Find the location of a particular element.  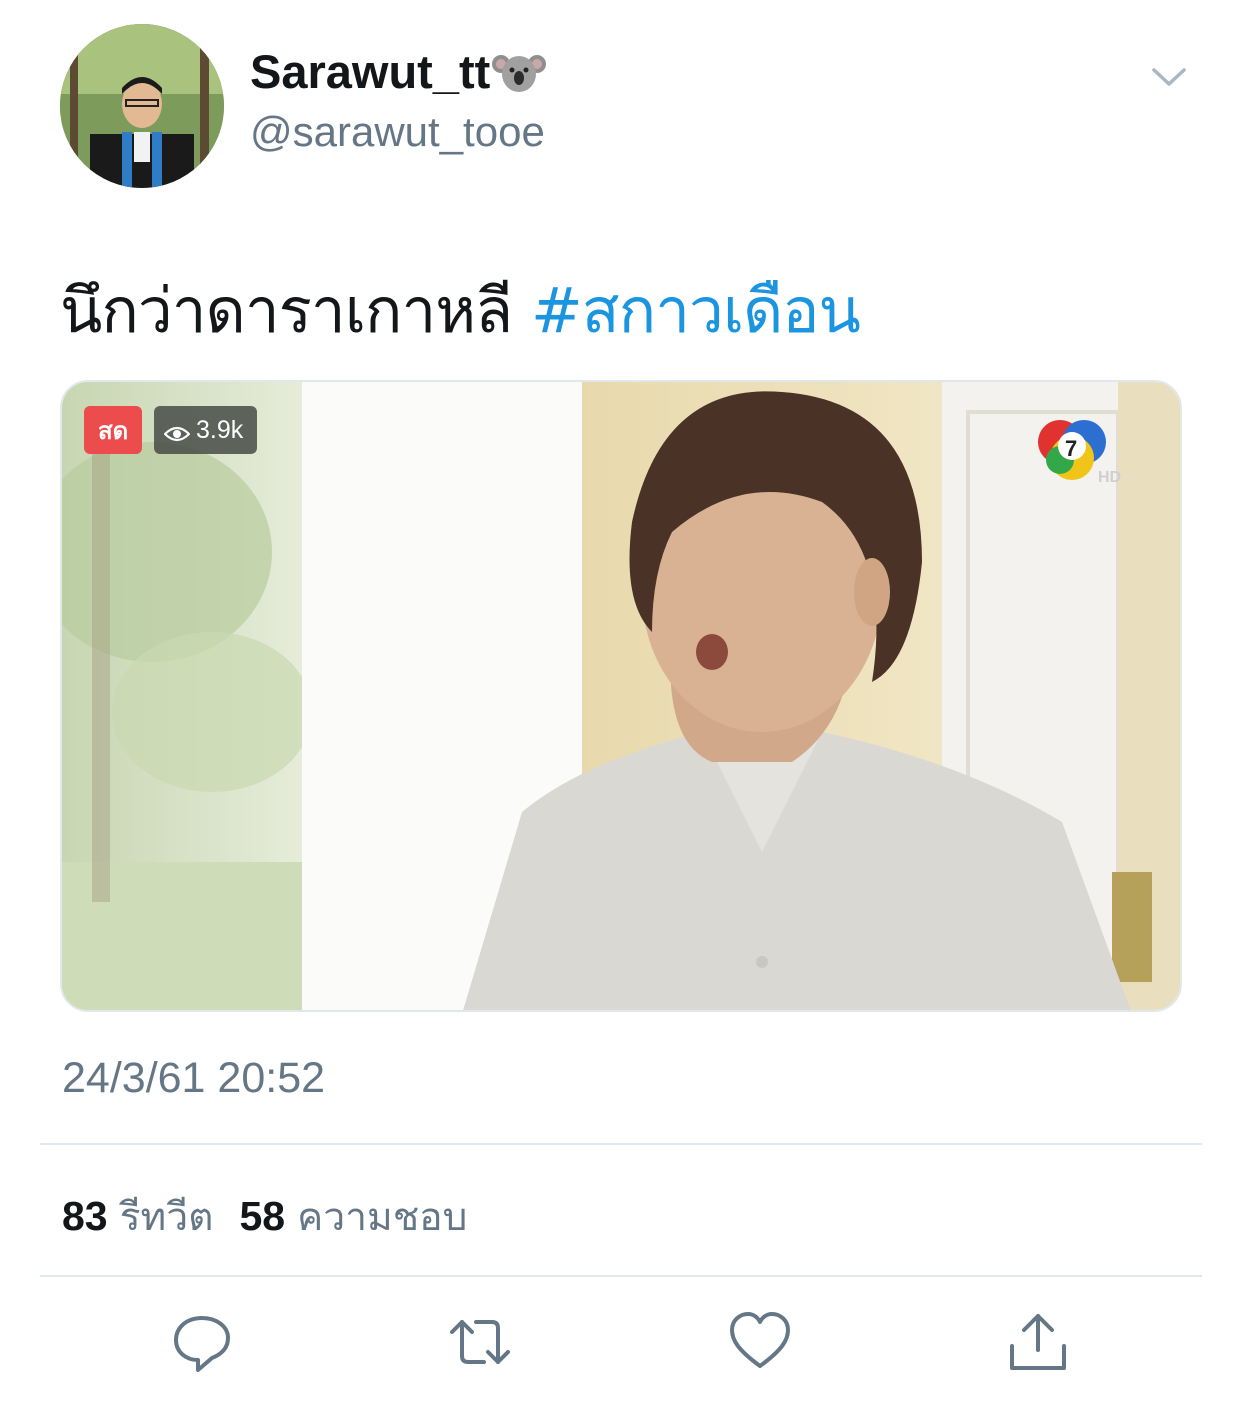

share-icon is located at coordinates (1038, 1342).